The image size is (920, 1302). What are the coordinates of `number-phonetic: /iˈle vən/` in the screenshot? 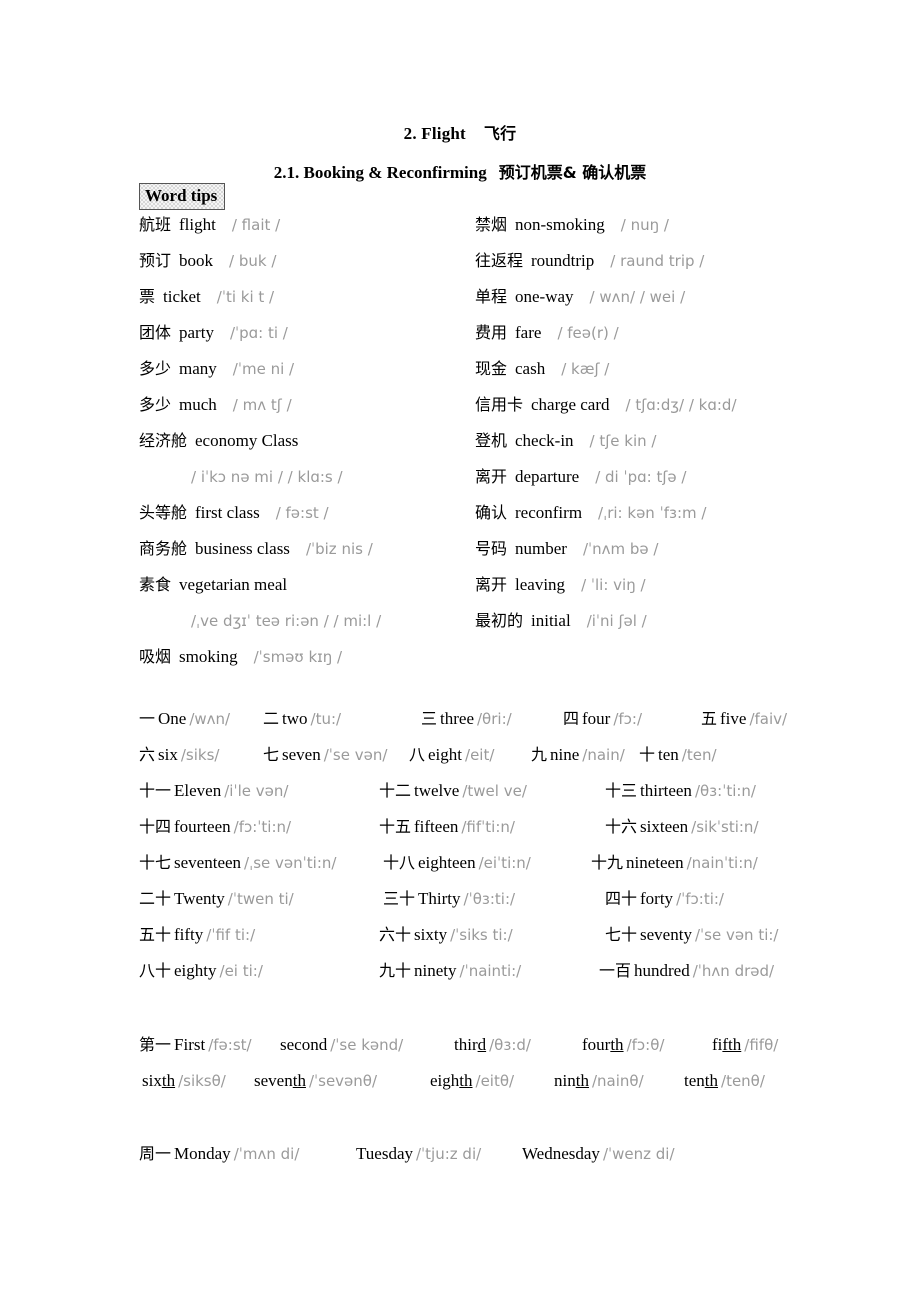 It's located at (256, 791).